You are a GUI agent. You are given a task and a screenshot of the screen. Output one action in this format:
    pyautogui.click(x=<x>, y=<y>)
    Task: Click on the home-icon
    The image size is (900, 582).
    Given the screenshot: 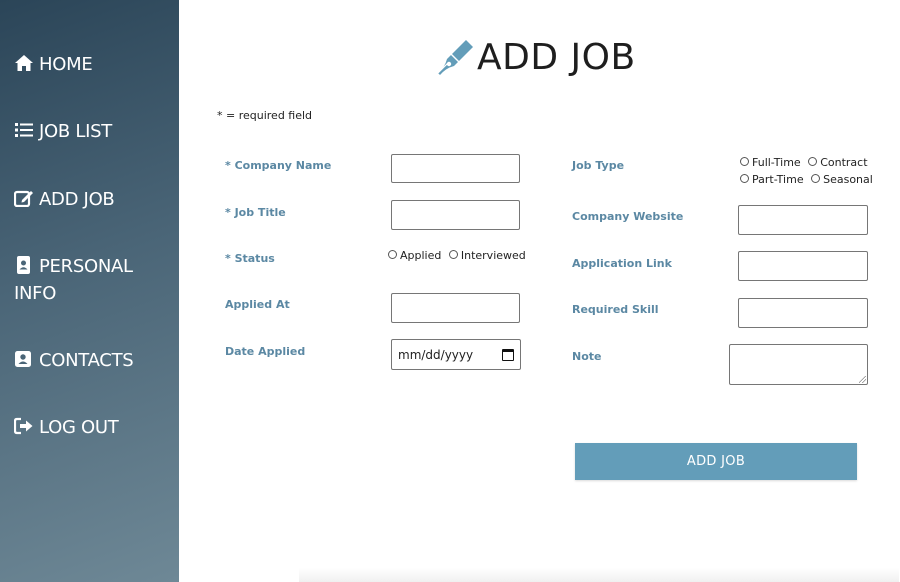 What is the action you would take?
    pyautogui.click(x=24, y=63)
    